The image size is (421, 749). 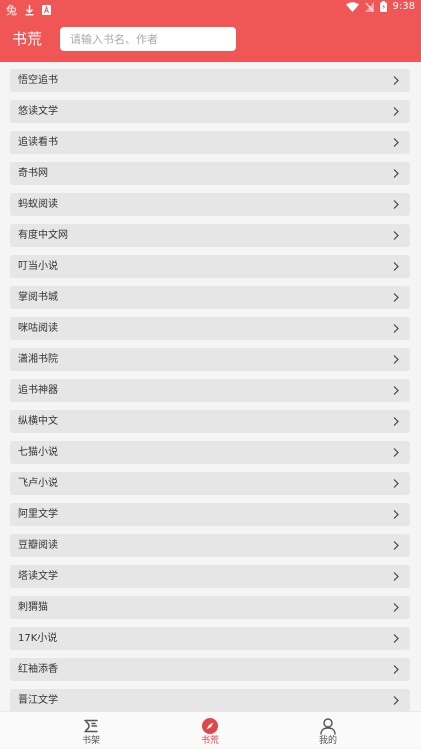 I want to click on compass-icon, so click(x=210, y=726).